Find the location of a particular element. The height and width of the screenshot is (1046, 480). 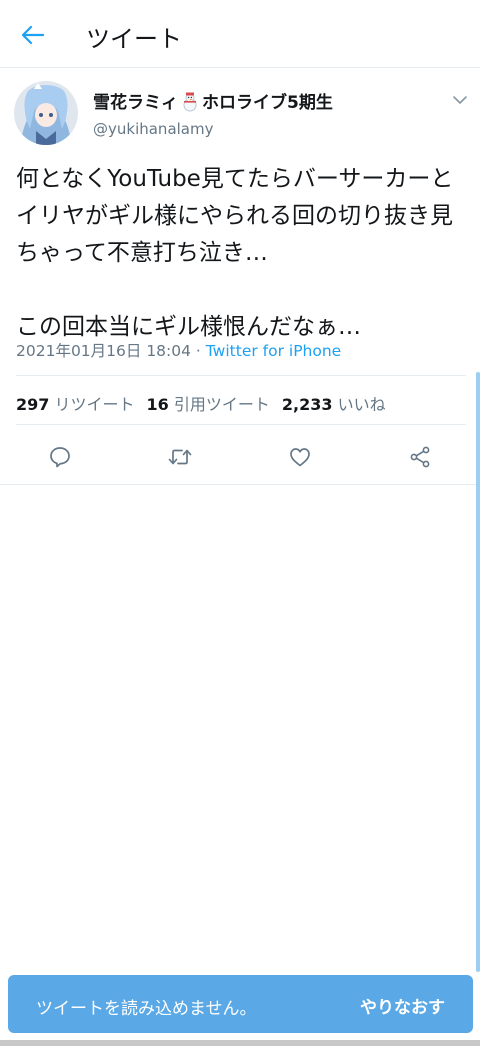

avatar-image is located at coordinates (46, 113).